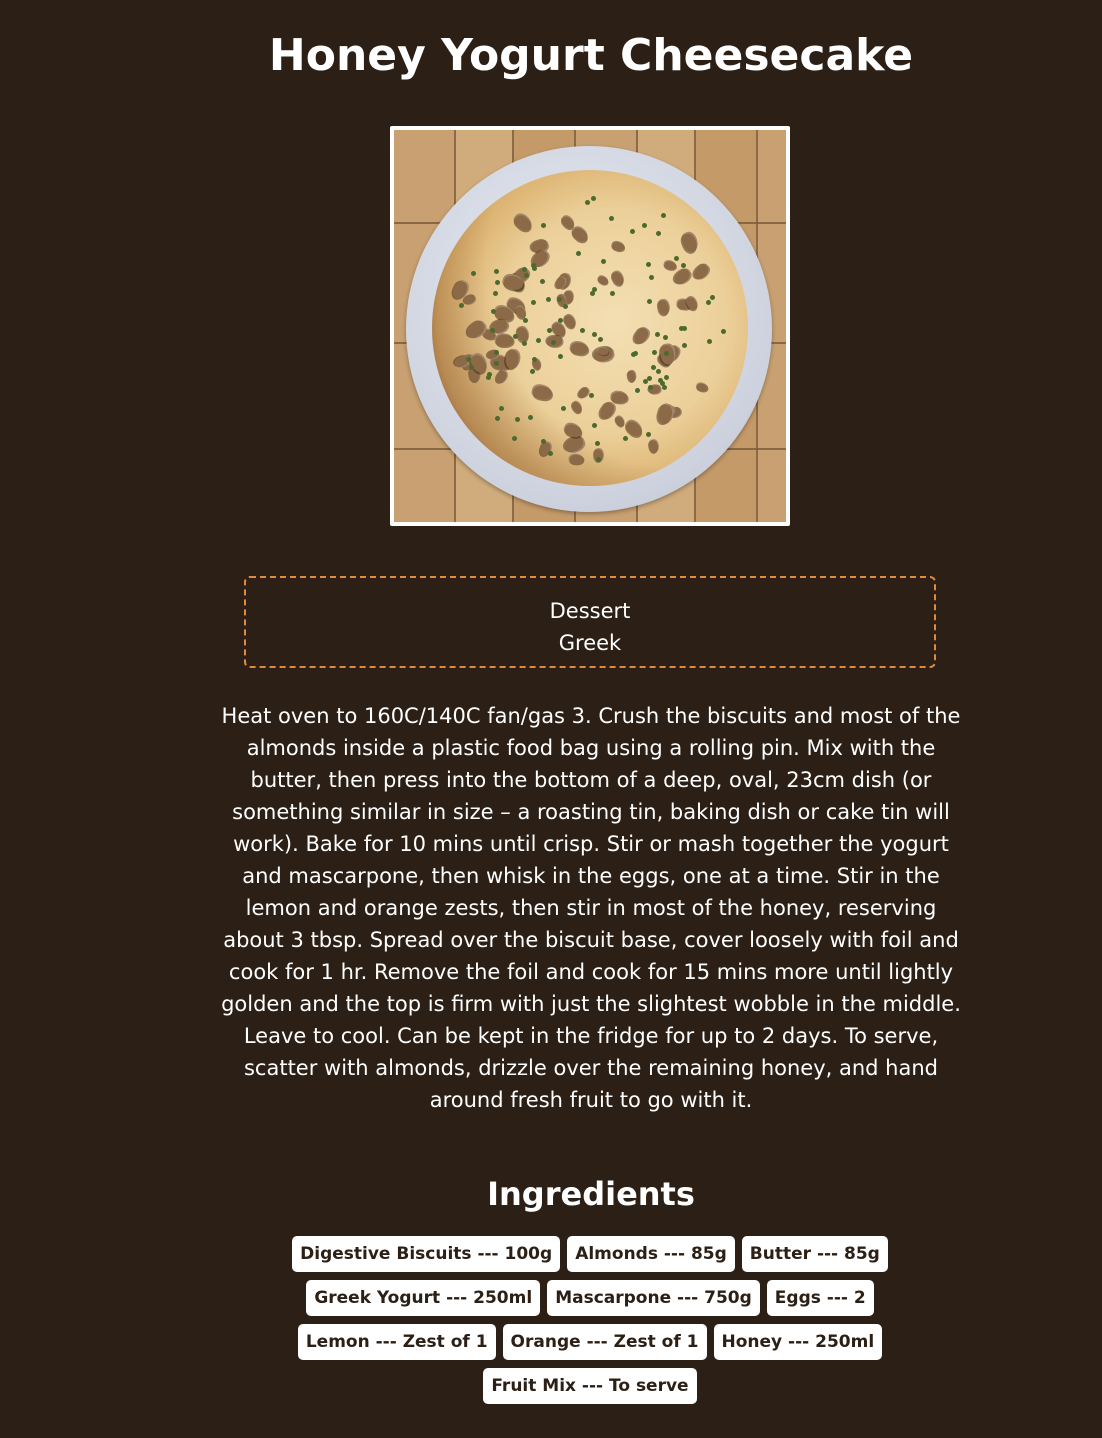 This screenshot has width=1102, height=1438. I want to click on recipe-image-frame, so click(590, 326).